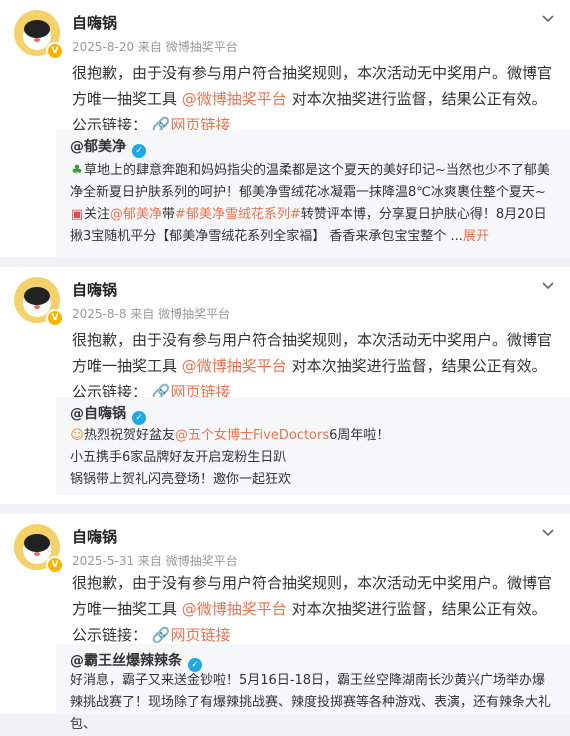 Image resolution: width=570 pixels, height=736 pixels. I want to click on mention-link: @郁美净, so click(136, 214).